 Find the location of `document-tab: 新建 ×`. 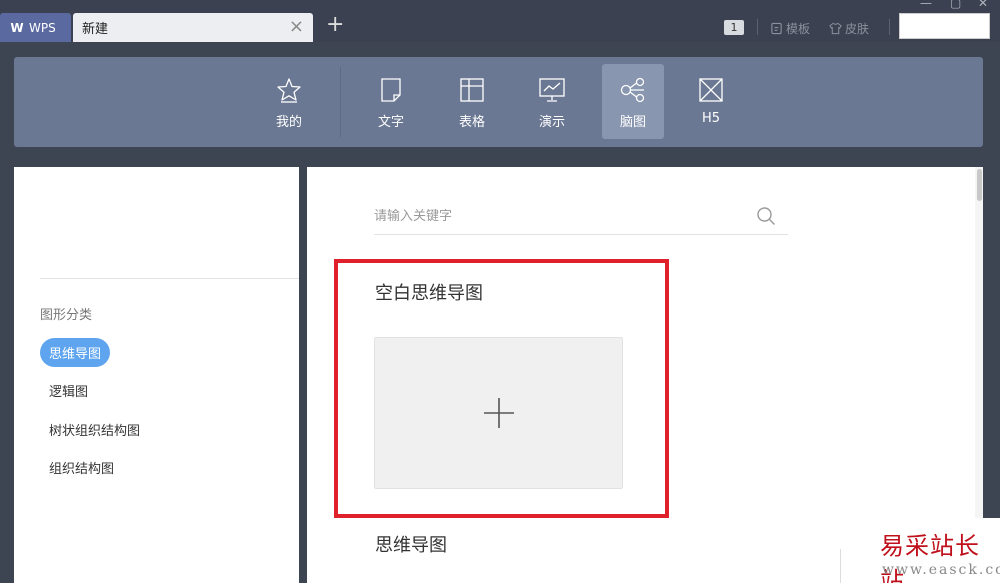

document-tab: 新建 × is located at coordinates (193, 27).